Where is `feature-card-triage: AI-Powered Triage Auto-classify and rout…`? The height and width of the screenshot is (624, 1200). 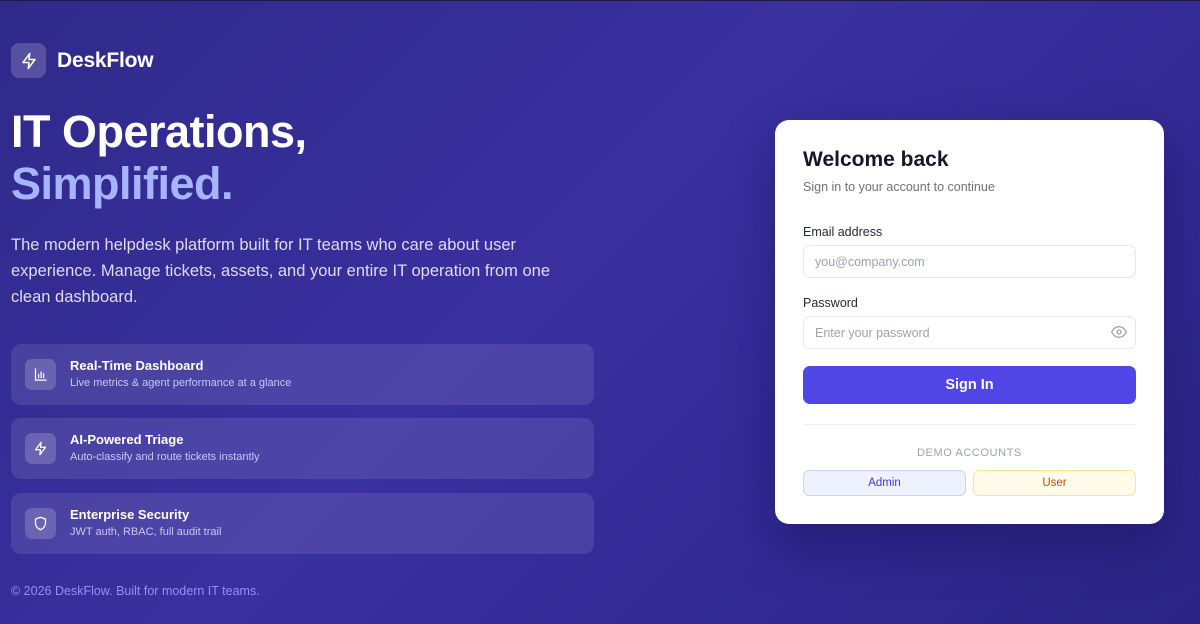 feature-card-triage: AI-Powered Triage Auto-classify and rout… is located at coordinates (302, 448).